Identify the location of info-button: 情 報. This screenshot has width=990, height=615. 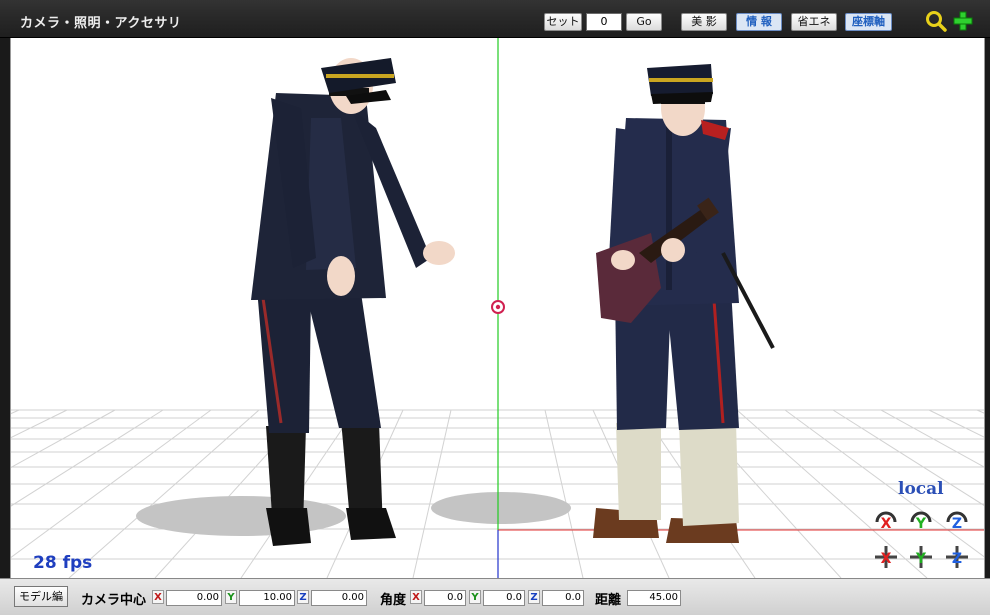
(759, 22).